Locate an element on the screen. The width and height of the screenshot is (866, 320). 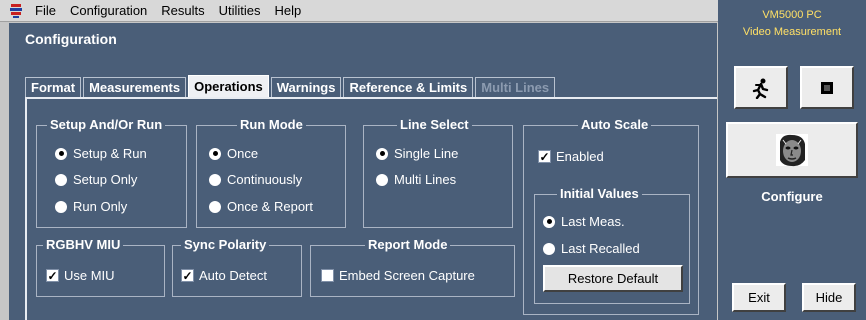
radio-setup-and-run: Setup & Run is located at coordinates (101, 153).